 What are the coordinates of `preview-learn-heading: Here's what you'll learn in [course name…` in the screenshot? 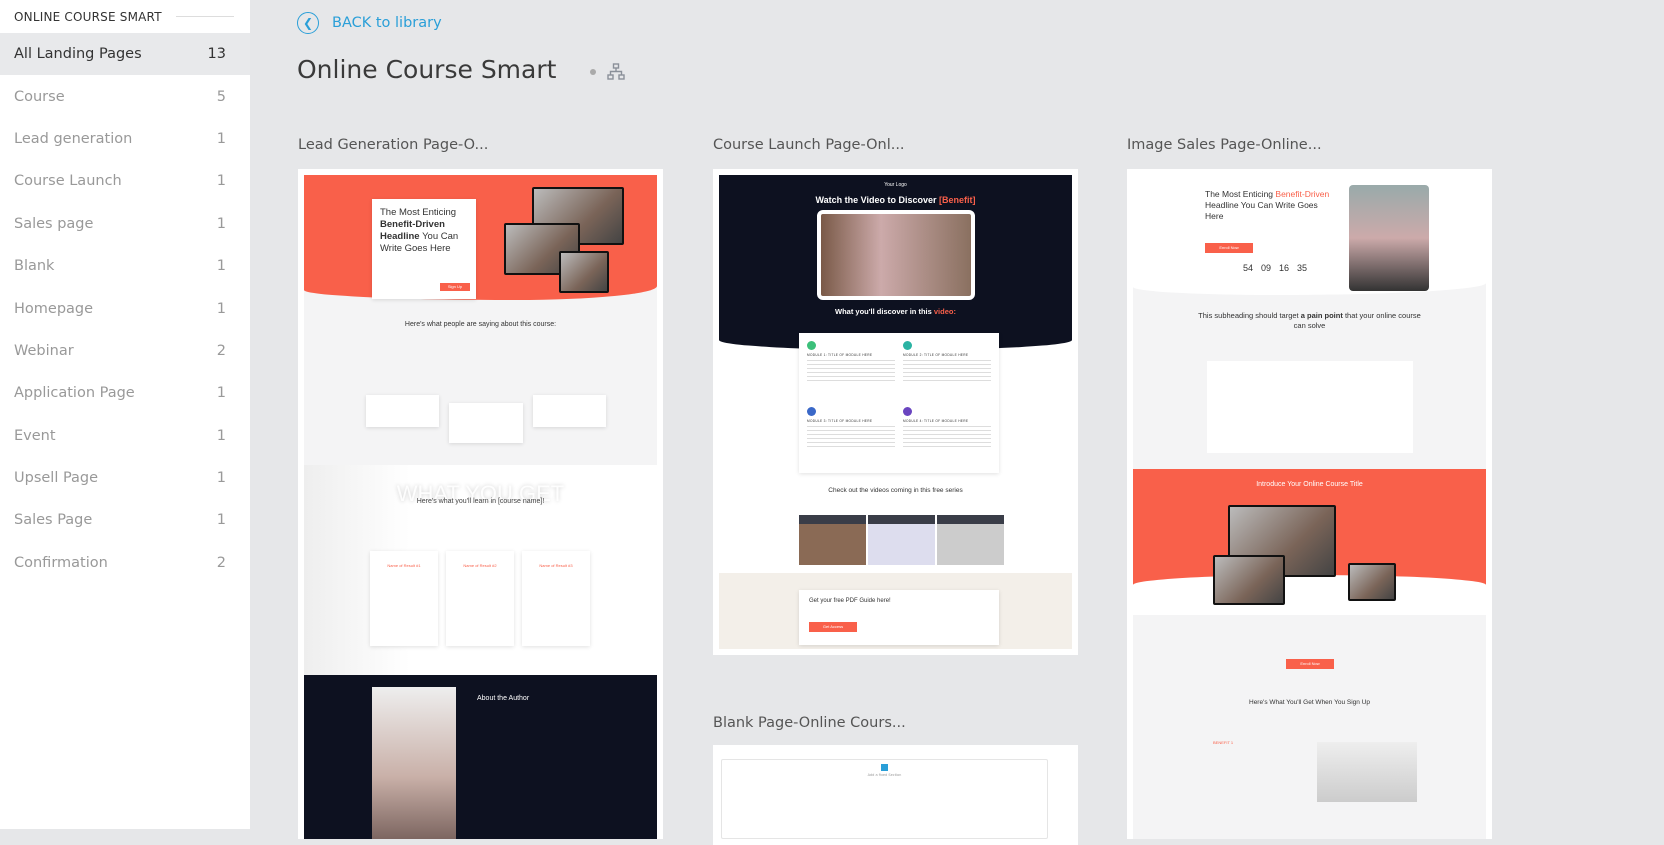 It's located at (480, 501).